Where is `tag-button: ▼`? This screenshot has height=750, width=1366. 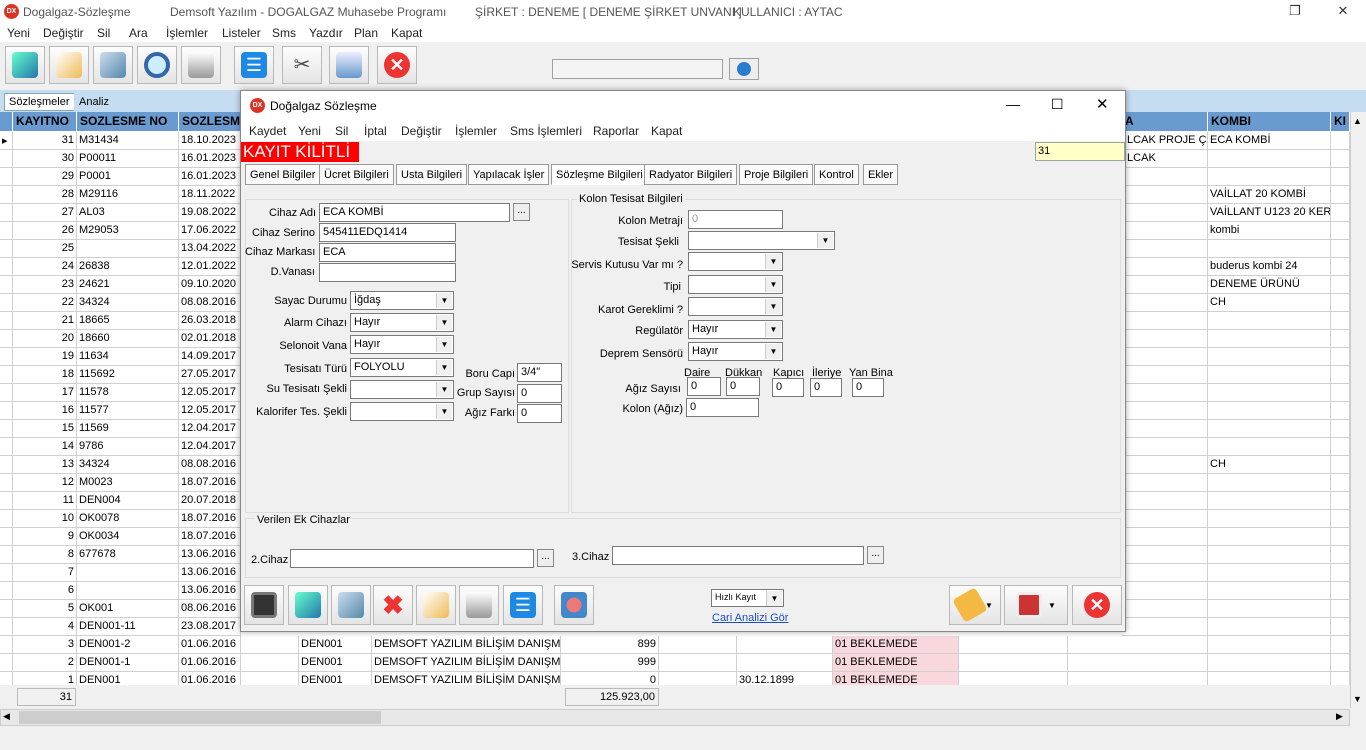
tag-button: ▼ is located at coordinates (975, 605).